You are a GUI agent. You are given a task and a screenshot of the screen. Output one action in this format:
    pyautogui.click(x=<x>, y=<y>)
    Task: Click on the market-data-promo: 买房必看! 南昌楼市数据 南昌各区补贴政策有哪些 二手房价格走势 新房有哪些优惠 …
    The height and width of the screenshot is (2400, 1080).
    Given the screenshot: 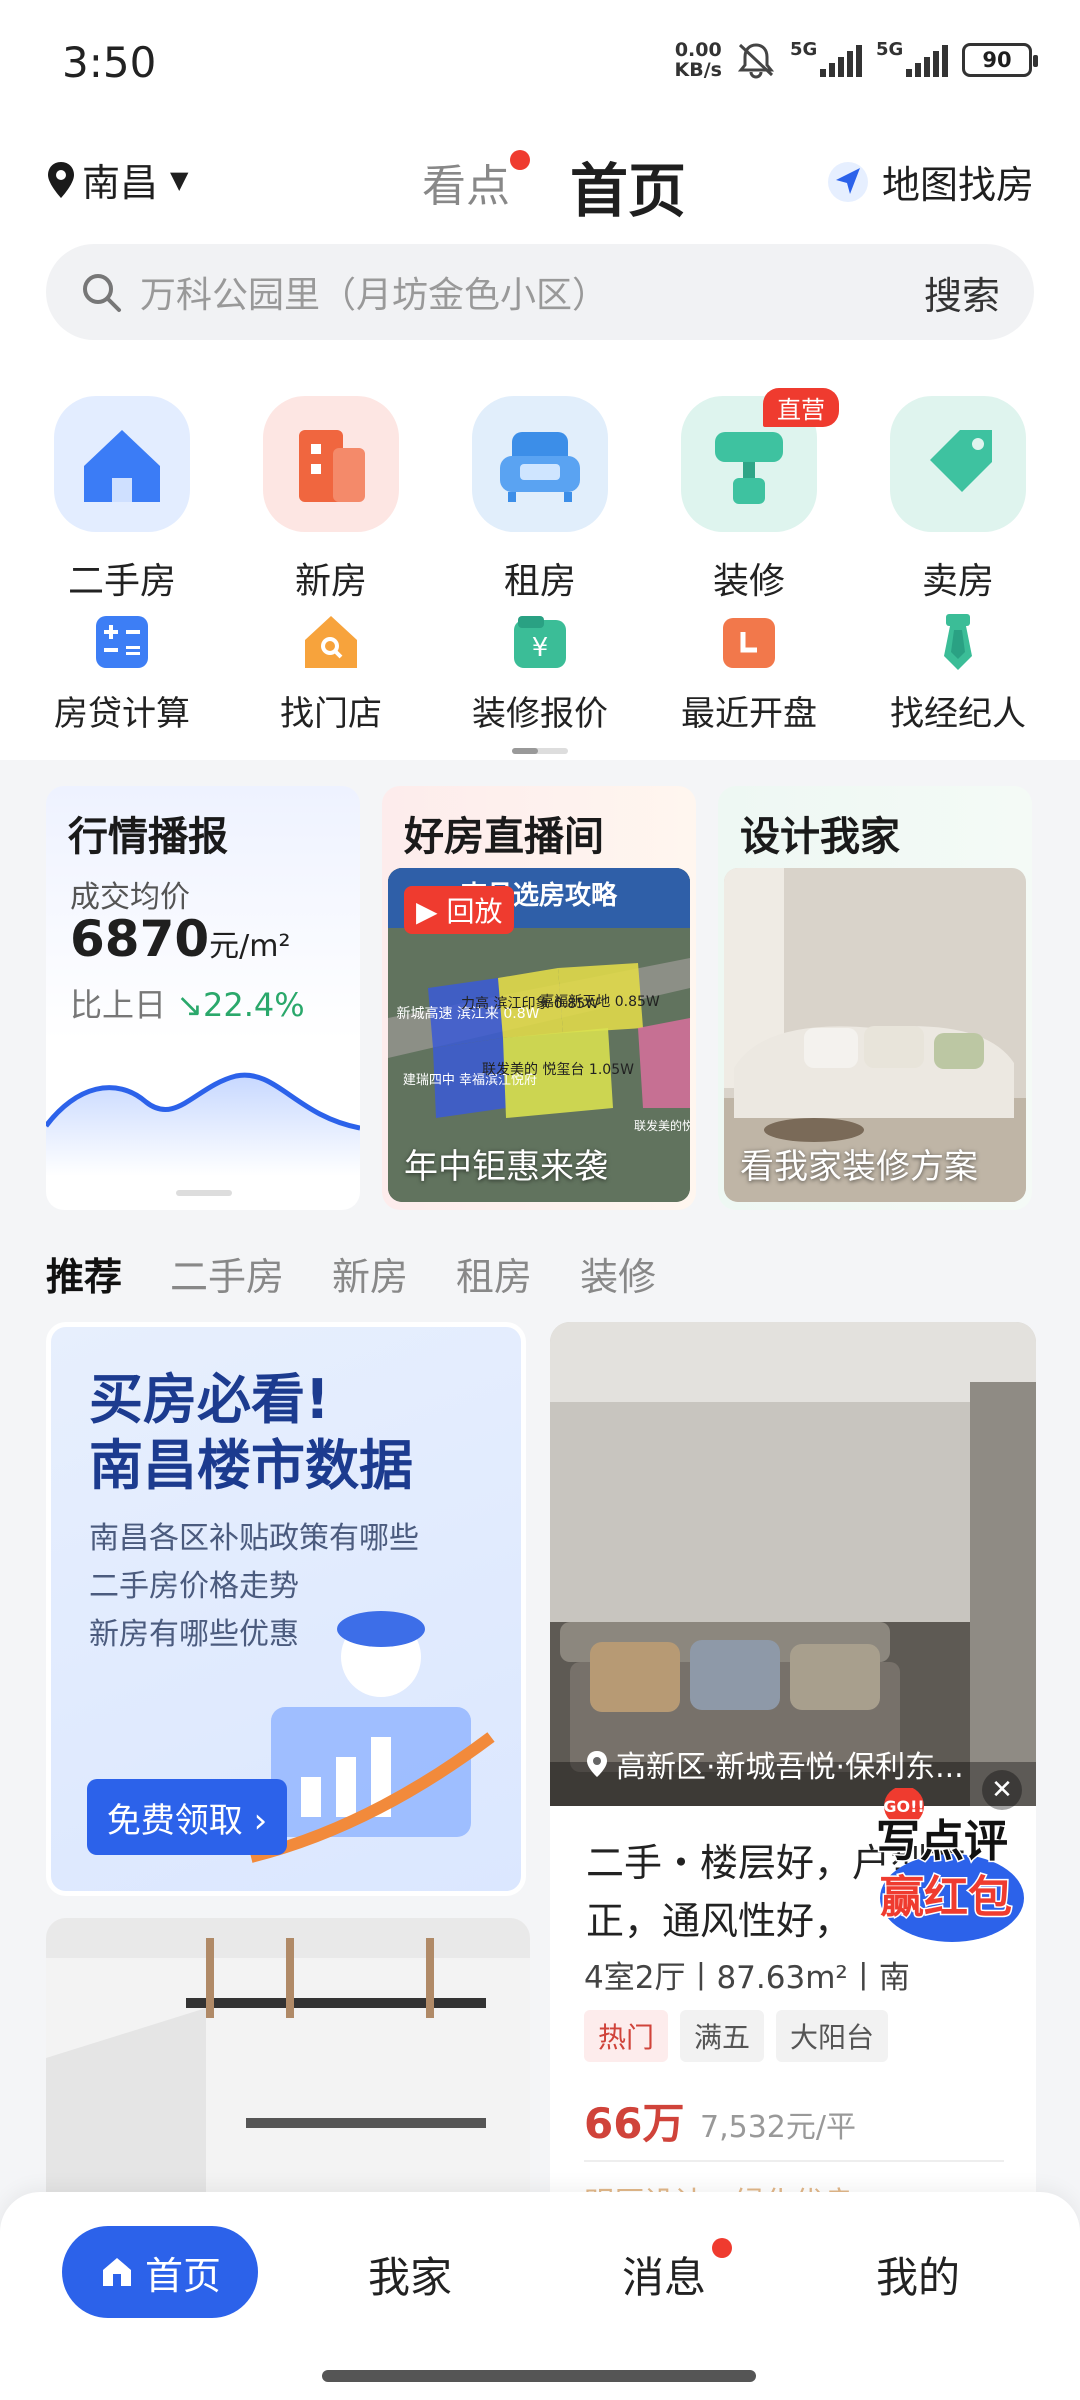 What is the action you would take?
    pyautogui.click(x=286, y=1609)
    